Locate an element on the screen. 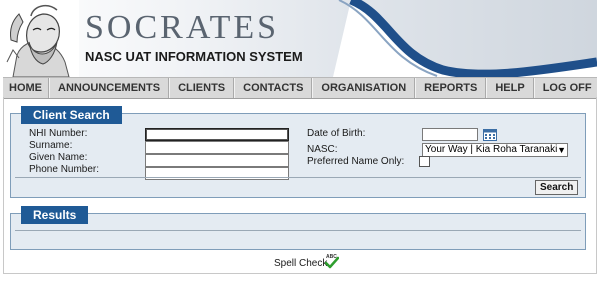  client-search-title: Client Search is located at coordinates (71, 115).